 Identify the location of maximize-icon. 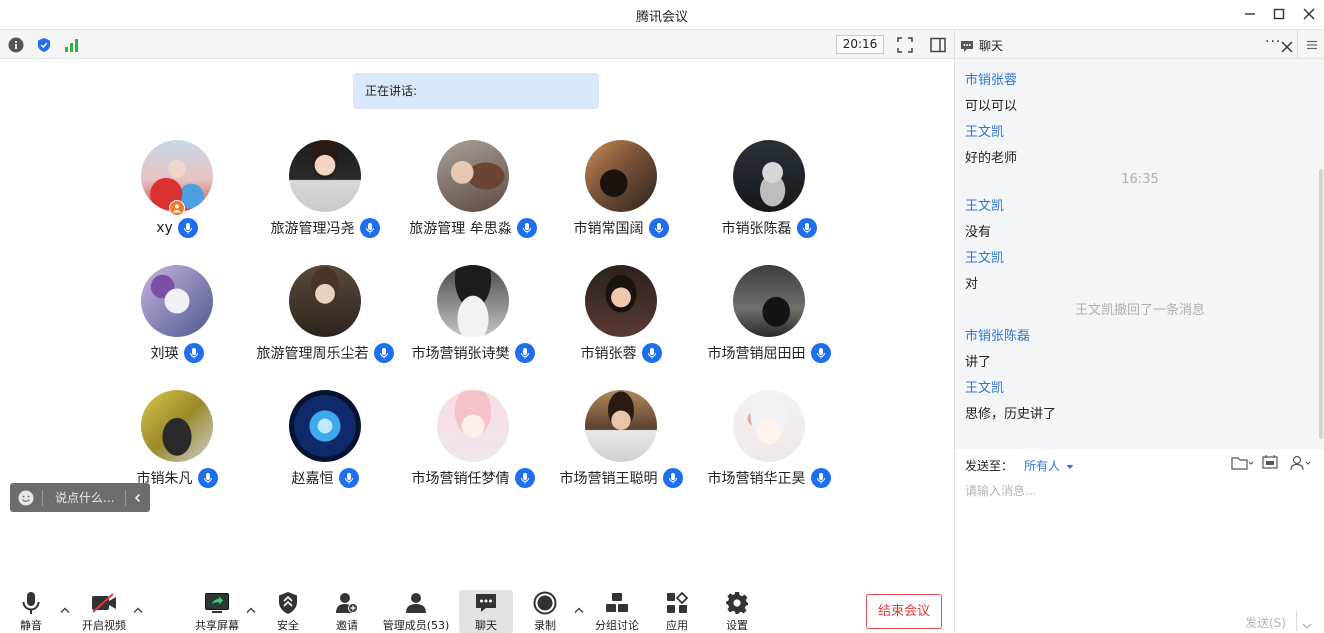
(1279, 14).